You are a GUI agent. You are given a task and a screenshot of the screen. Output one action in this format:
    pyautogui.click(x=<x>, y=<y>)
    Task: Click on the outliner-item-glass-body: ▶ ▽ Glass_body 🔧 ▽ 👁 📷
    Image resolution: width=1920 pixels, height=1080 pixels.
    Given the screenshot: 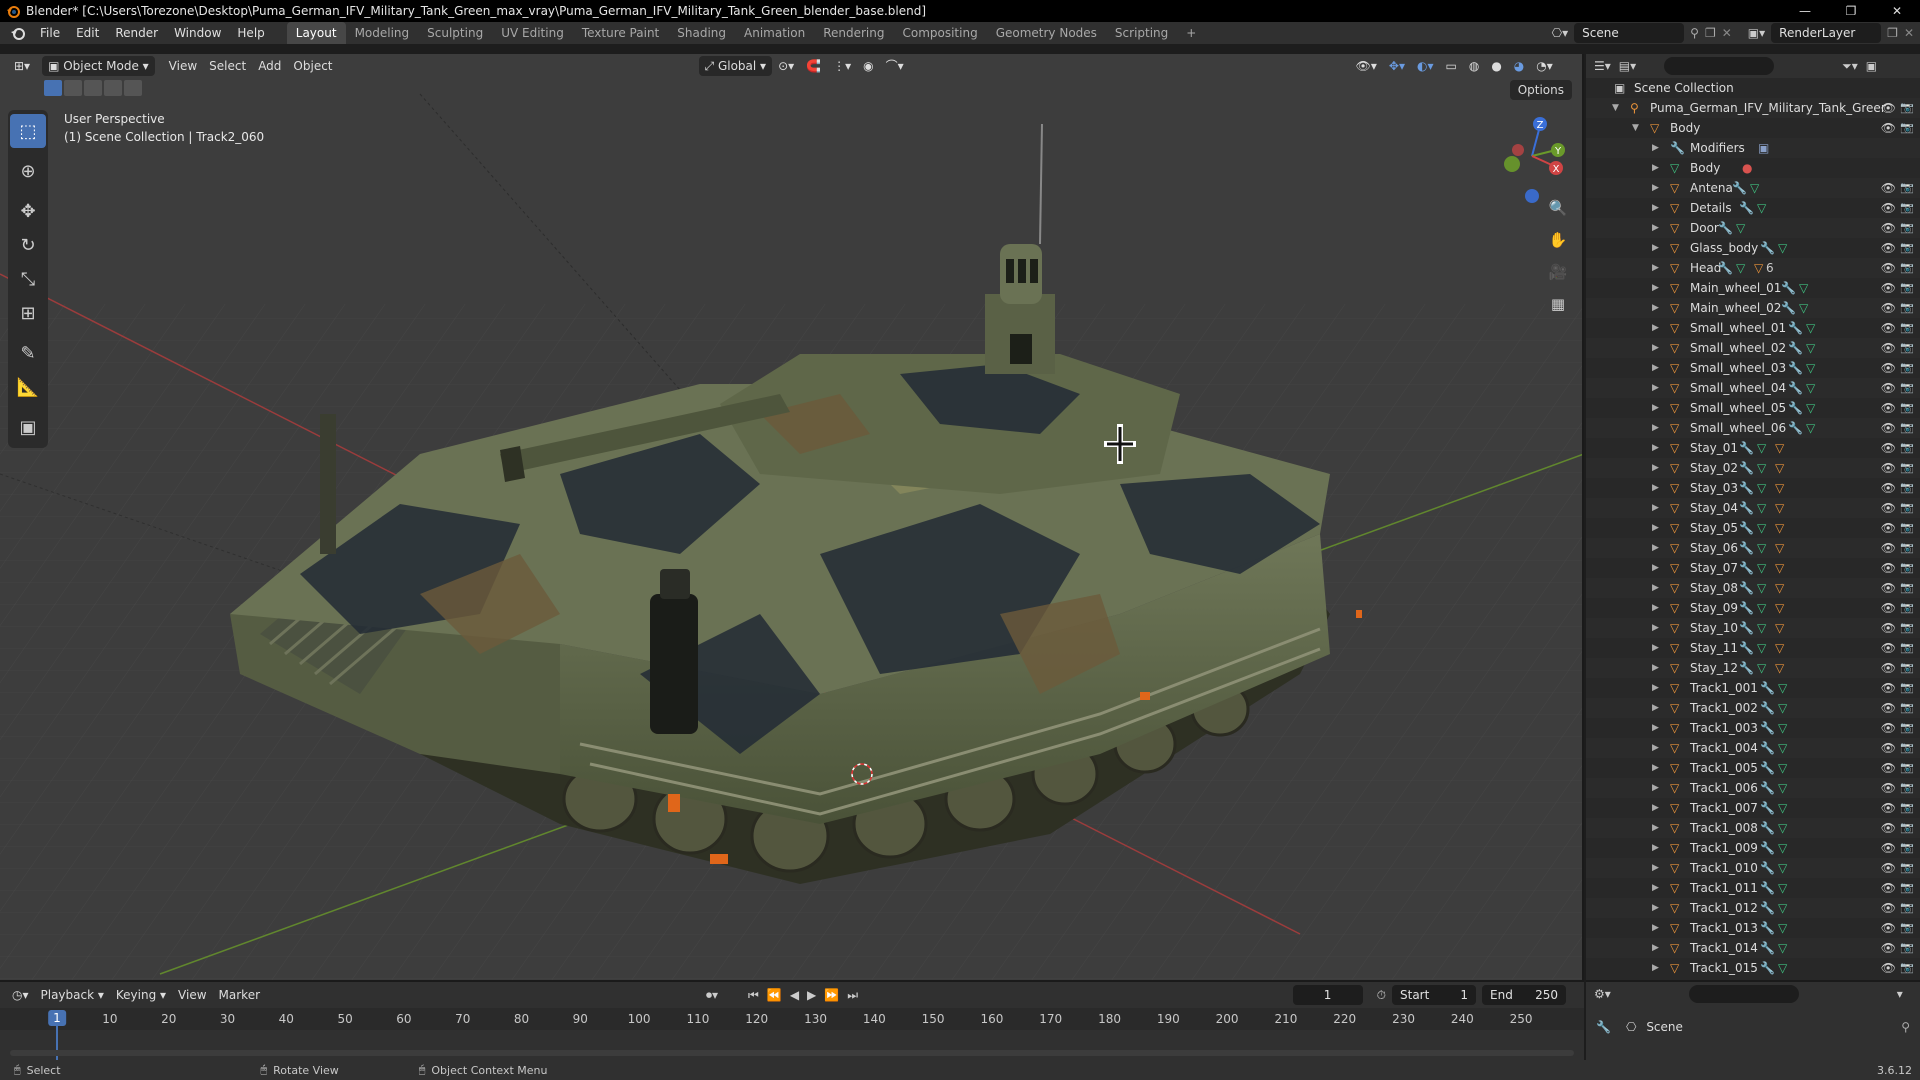 What is the action you would take?
    pyautogui.click(x=1753, y=248)
    